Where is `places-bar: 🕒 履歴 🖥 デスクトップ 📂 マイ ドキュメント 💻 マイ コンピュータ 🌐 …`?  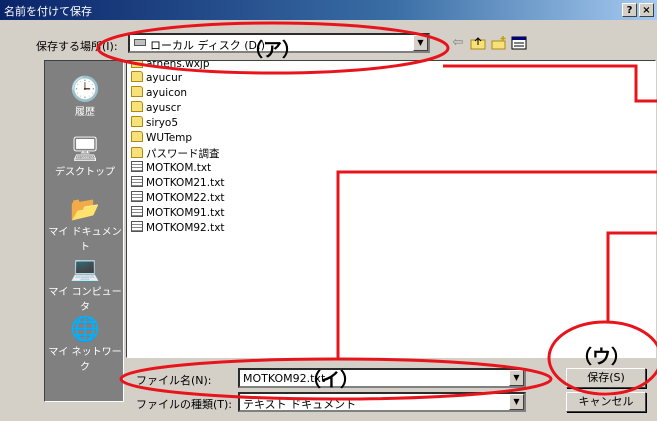
places-bar: 🕒 履歴 🖥 デスクトップ 📂 マイ ドキュメント 💻 マイ コンピュータ 🌐 … is located at coordinates (84, 231).